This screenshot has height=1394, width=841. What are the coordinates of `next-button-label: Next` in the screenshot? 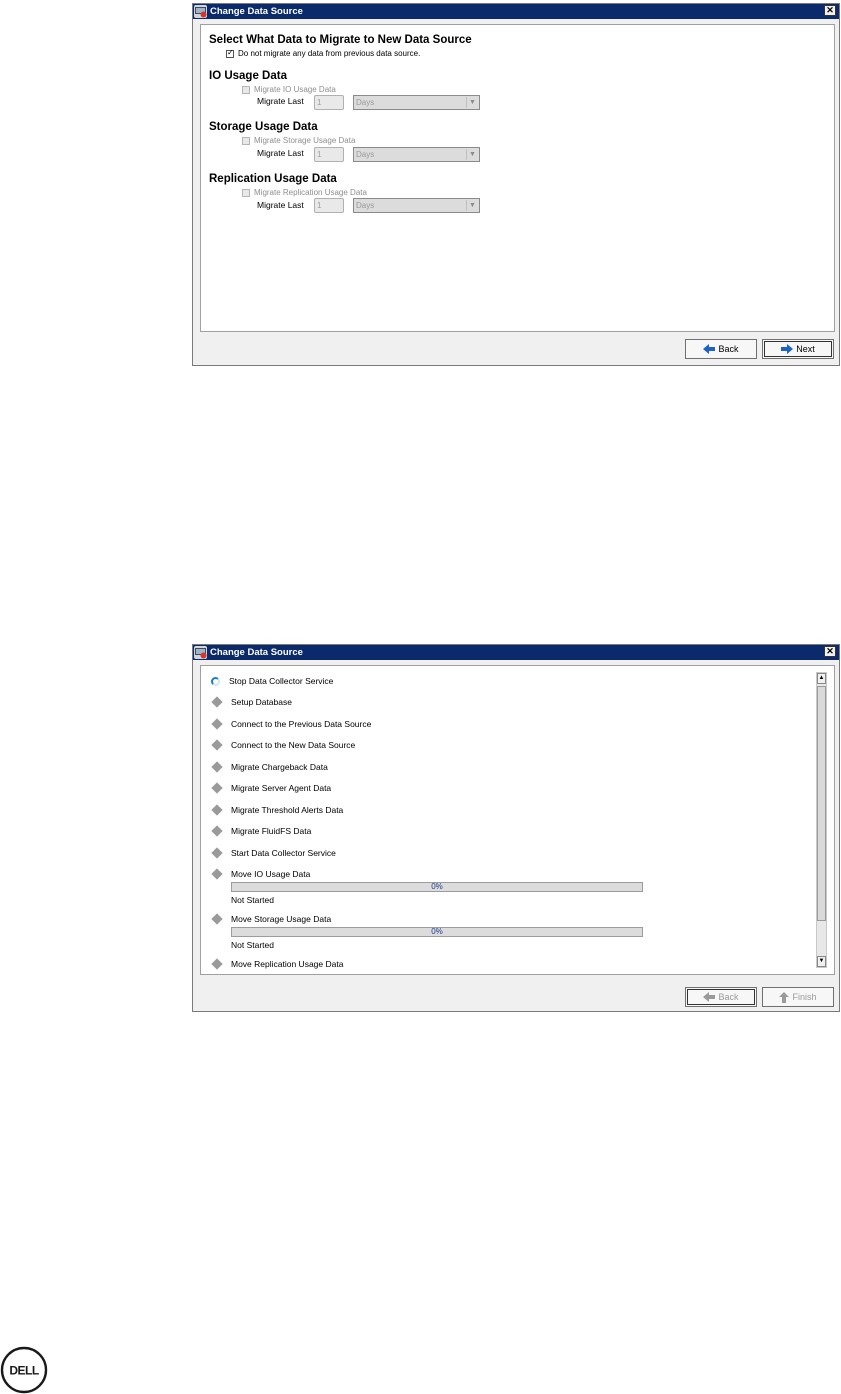 It's located at (805, 349).